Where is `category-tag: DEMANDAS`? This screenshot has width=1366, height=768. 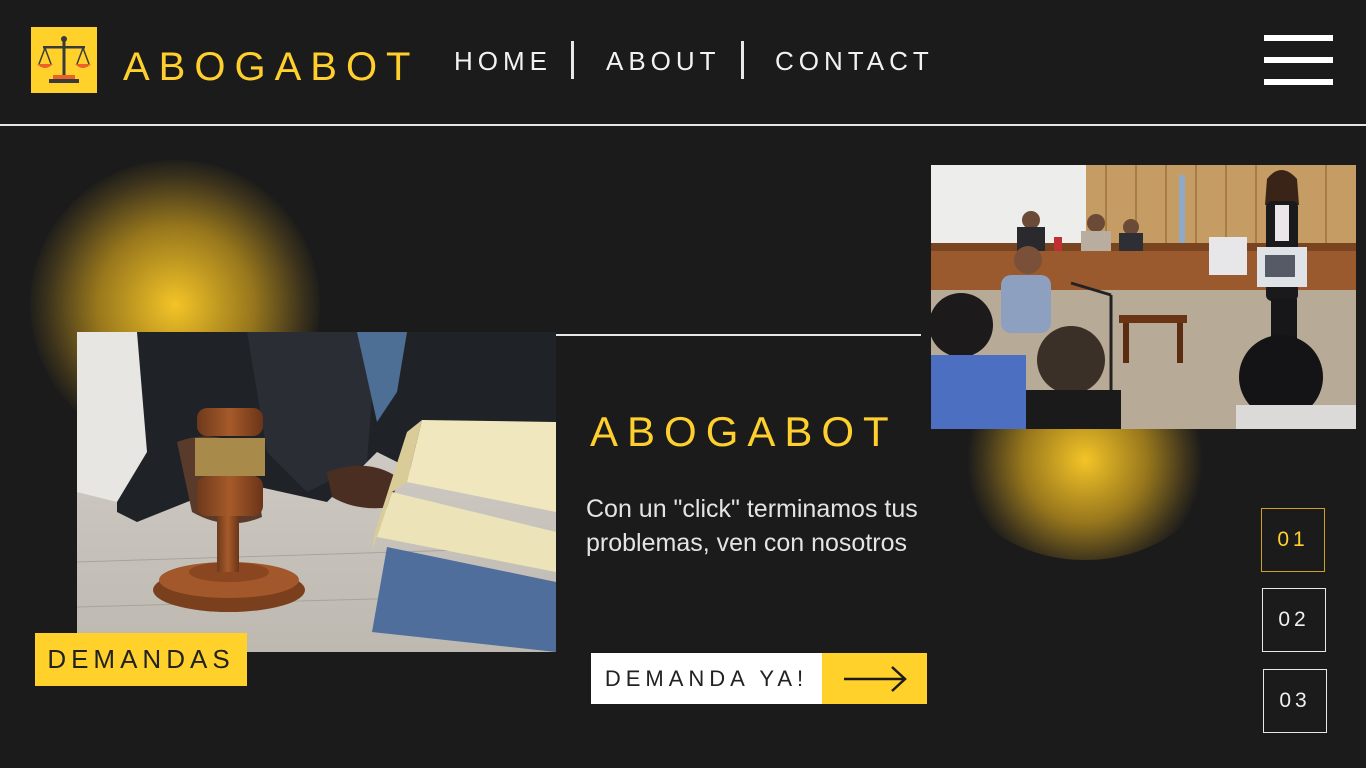
category-tag: DEMANDAS is located at coordinates (141, 659).